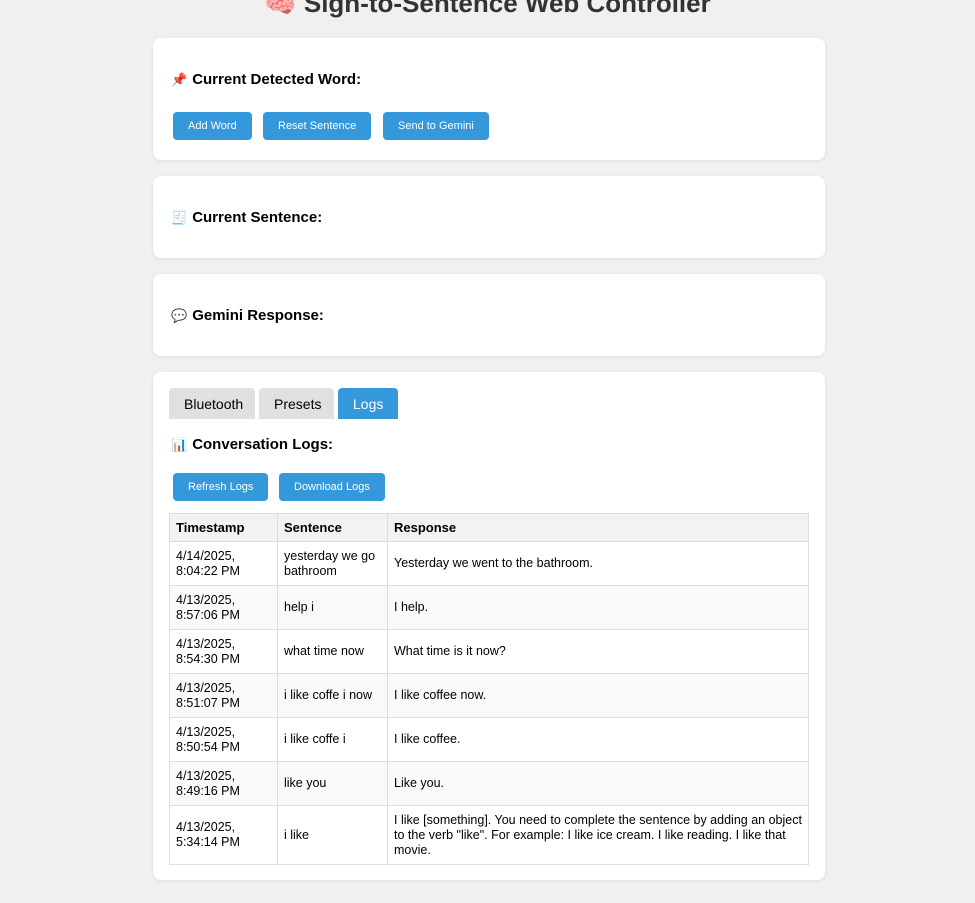 The height and width of the screenshot is (903, 975). Describe the element at coordinates (223, 651) in the screenshot. I see `timestamp-cell: 4/13/2025, 8:54:30 PM` at that location.